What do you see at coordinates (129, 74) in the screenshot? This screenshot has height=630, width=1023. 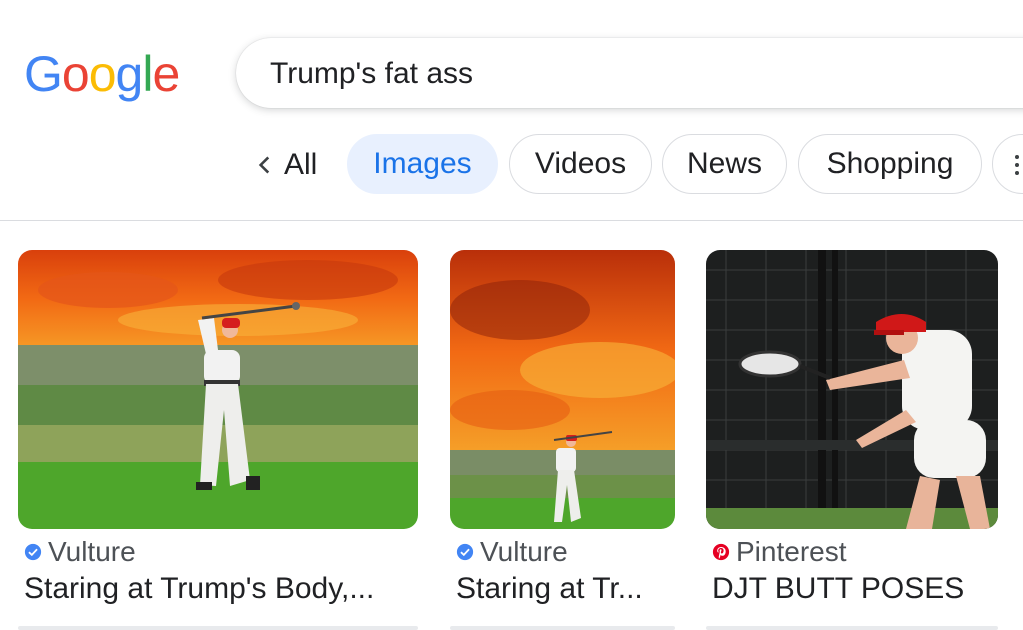 I see `logo-letter: g` at bounding box center [129, 74].